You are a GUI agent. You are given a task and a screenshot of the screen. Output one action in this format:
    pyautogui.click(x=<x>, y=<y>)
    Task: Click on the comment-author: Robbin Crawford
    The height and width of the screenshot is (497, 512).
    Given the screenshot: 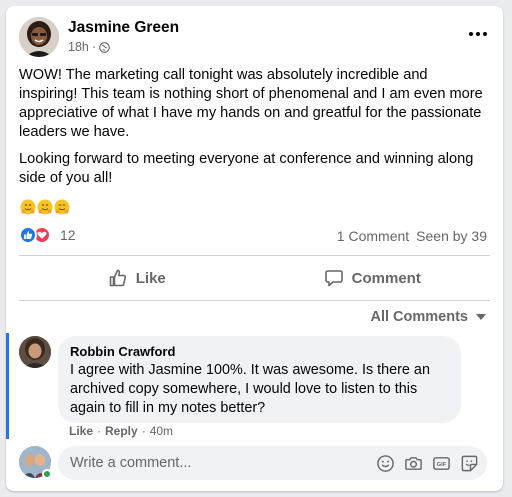 What is the action you would take?
    pyautogui.click(x=259, y=351)
    